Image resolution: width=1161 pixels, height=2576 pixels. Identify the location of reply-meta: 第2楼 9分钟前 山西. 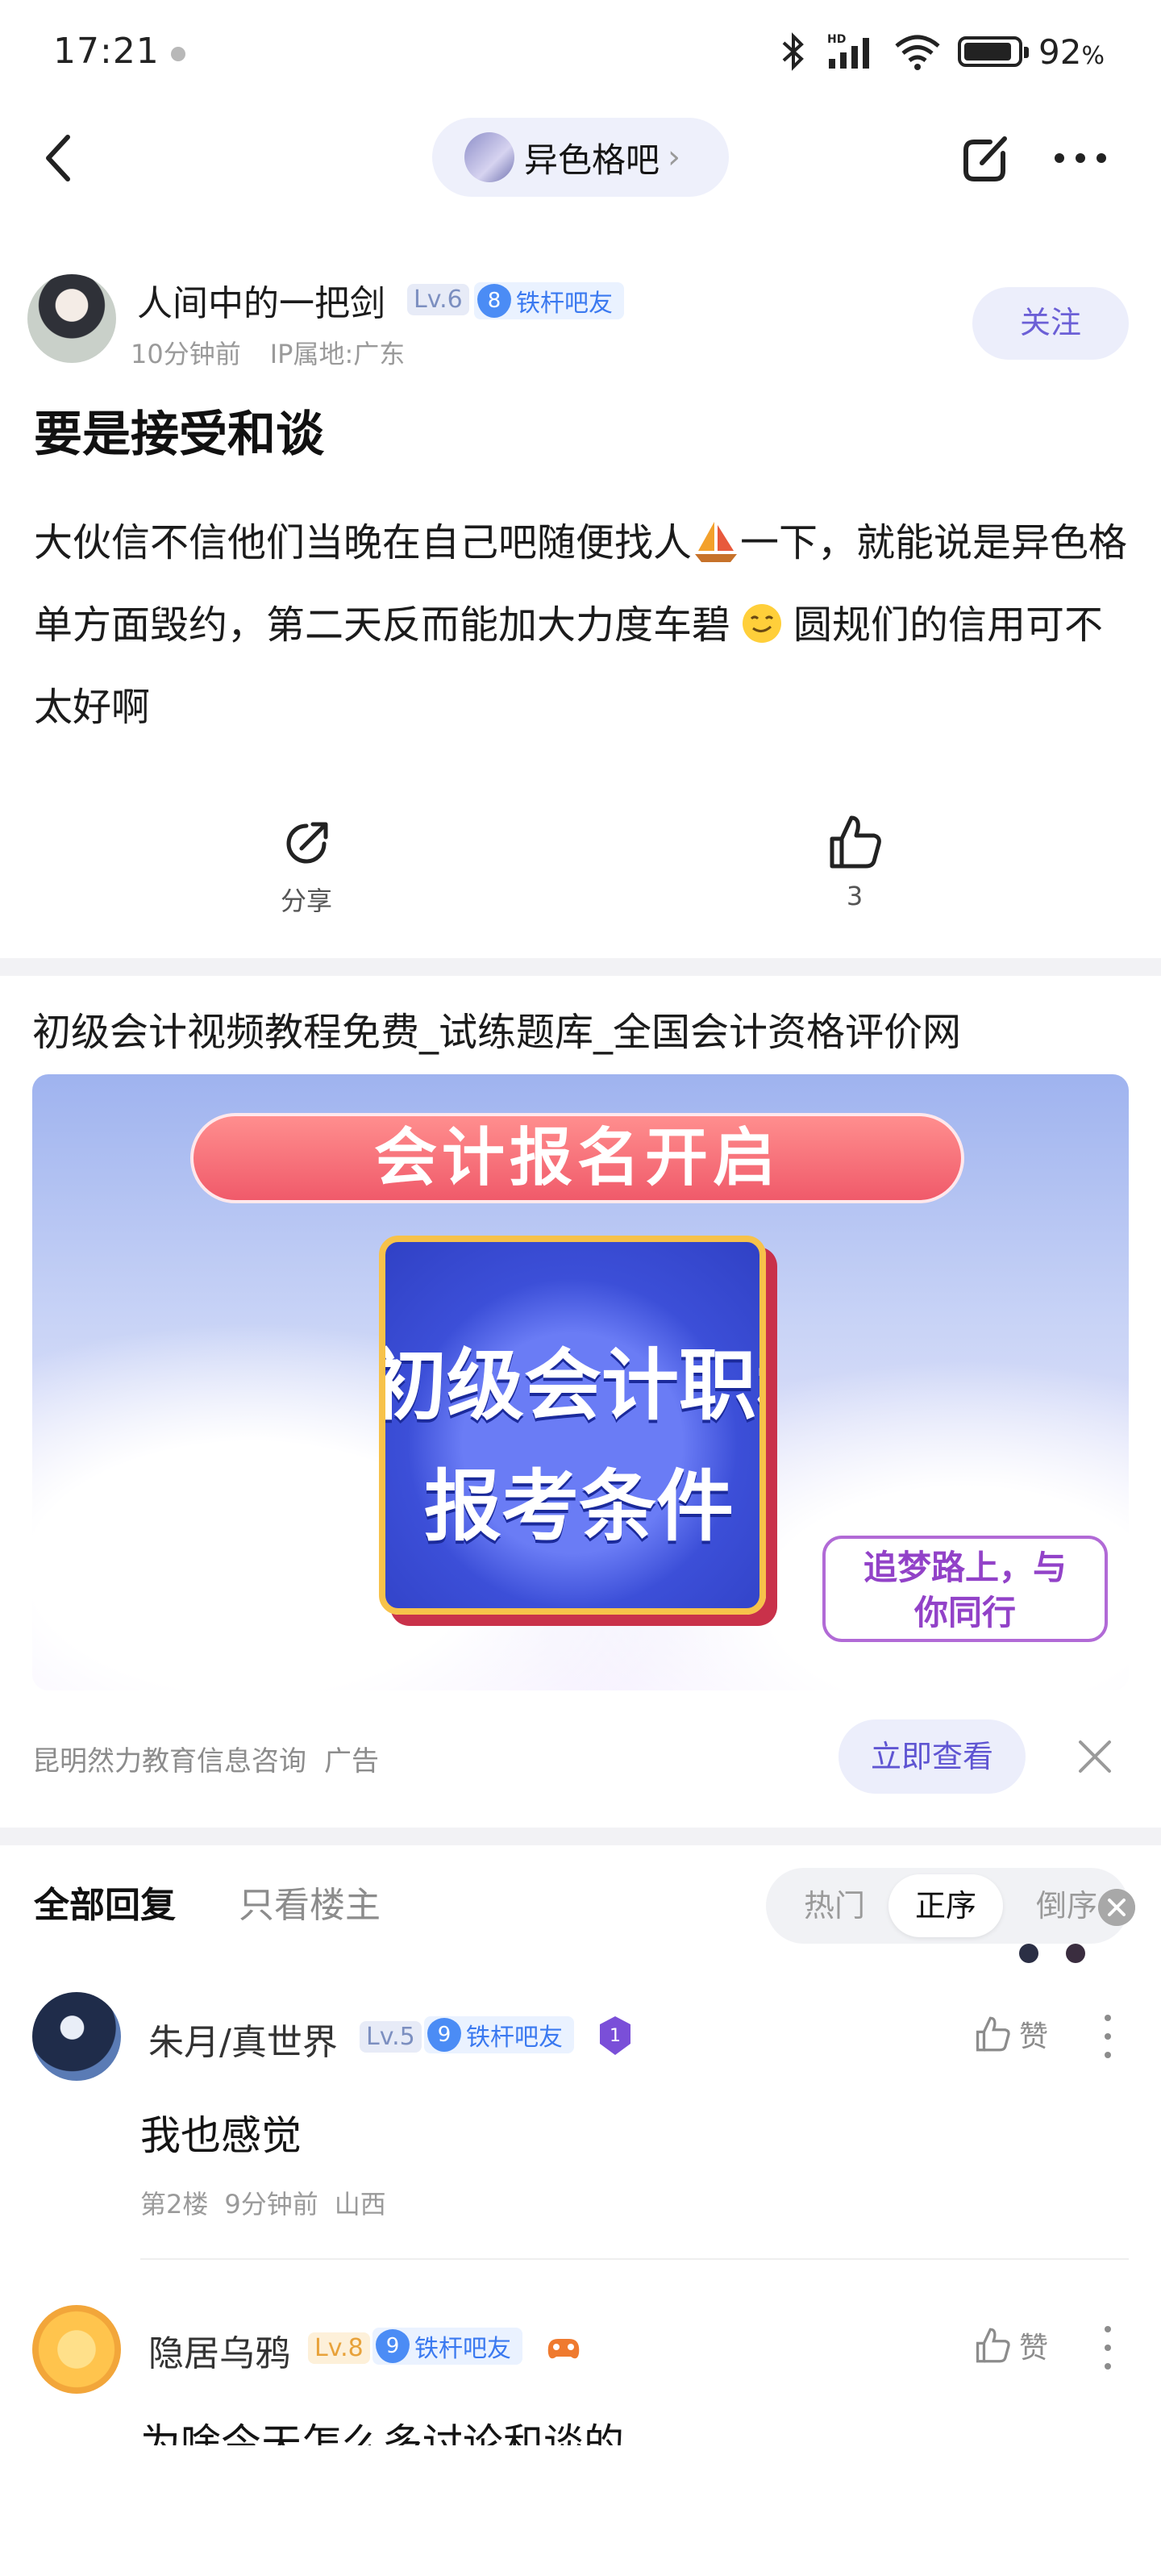
(263, 2202).